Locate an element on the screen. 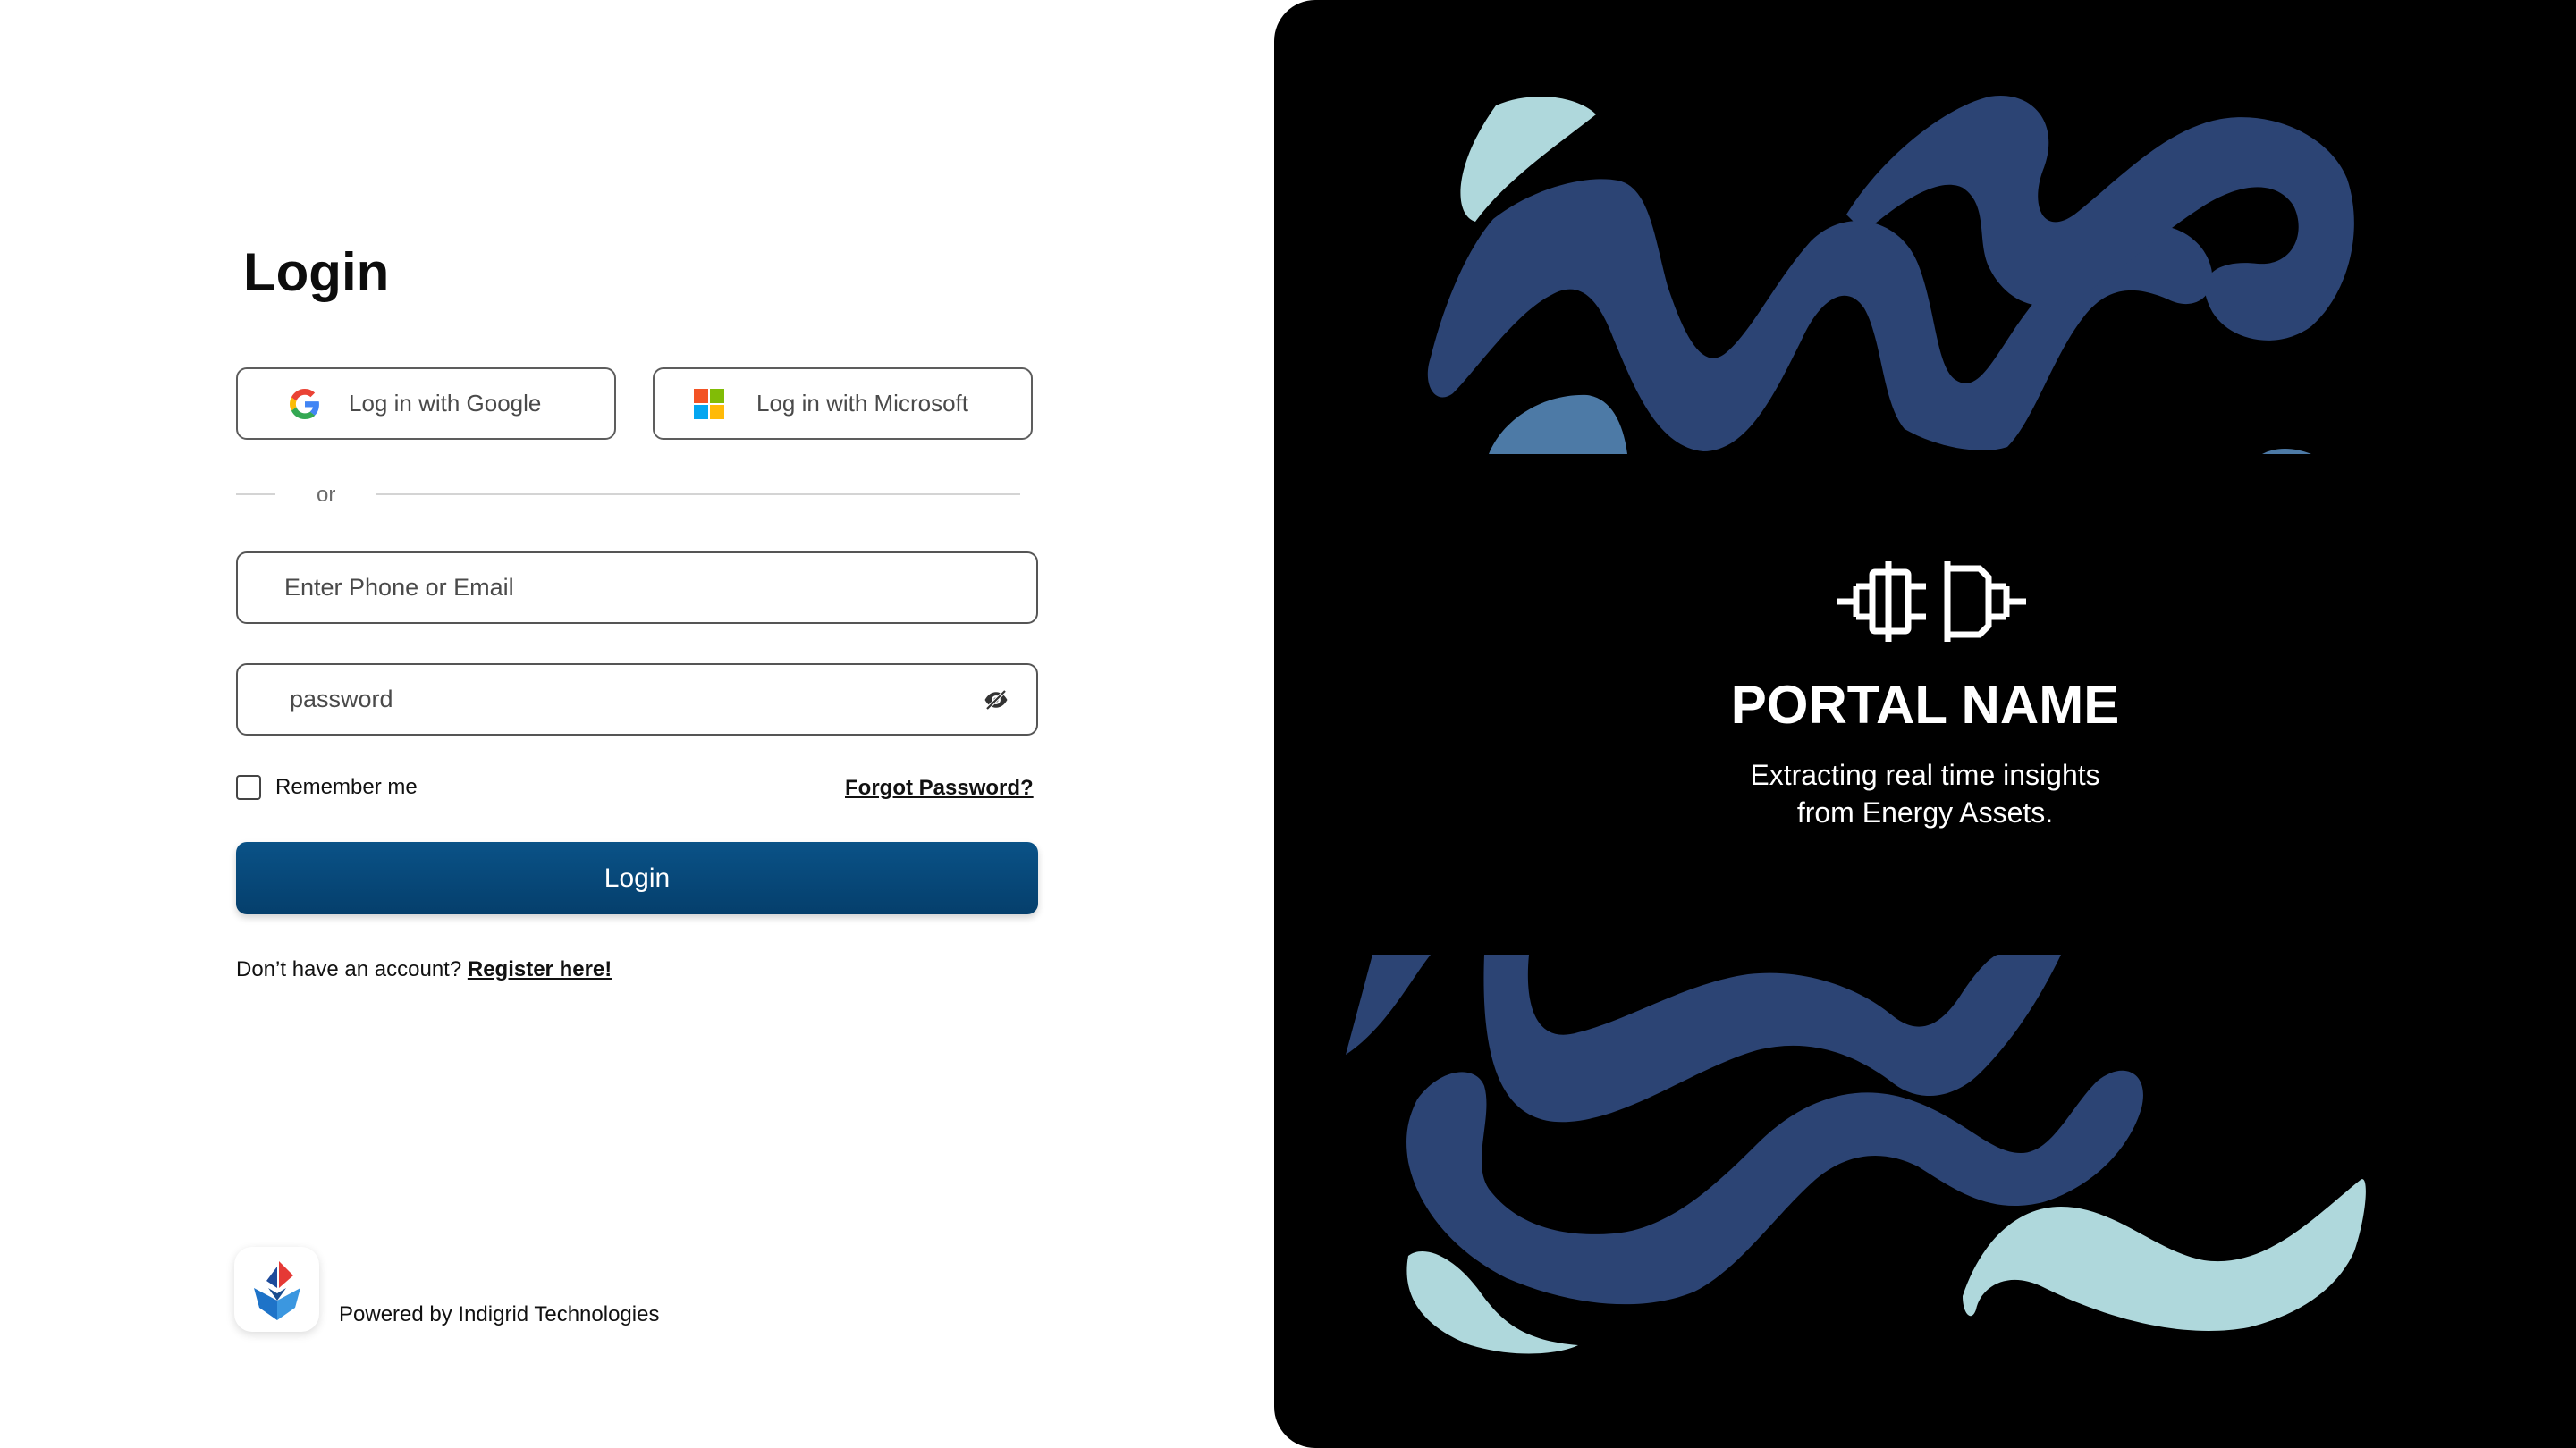 This screenshot has width=2576, height=1448. tagline-line-1: Extracting real time insights is located at coordinates (1925, 775).